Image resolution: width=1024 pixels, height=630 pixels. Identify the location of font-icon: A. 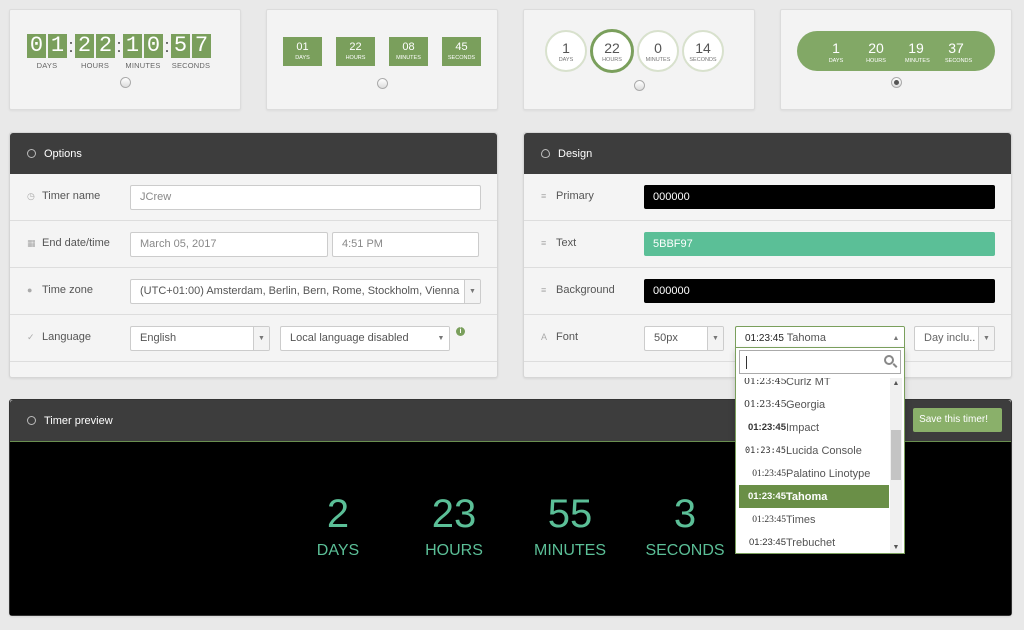
(544, 336).